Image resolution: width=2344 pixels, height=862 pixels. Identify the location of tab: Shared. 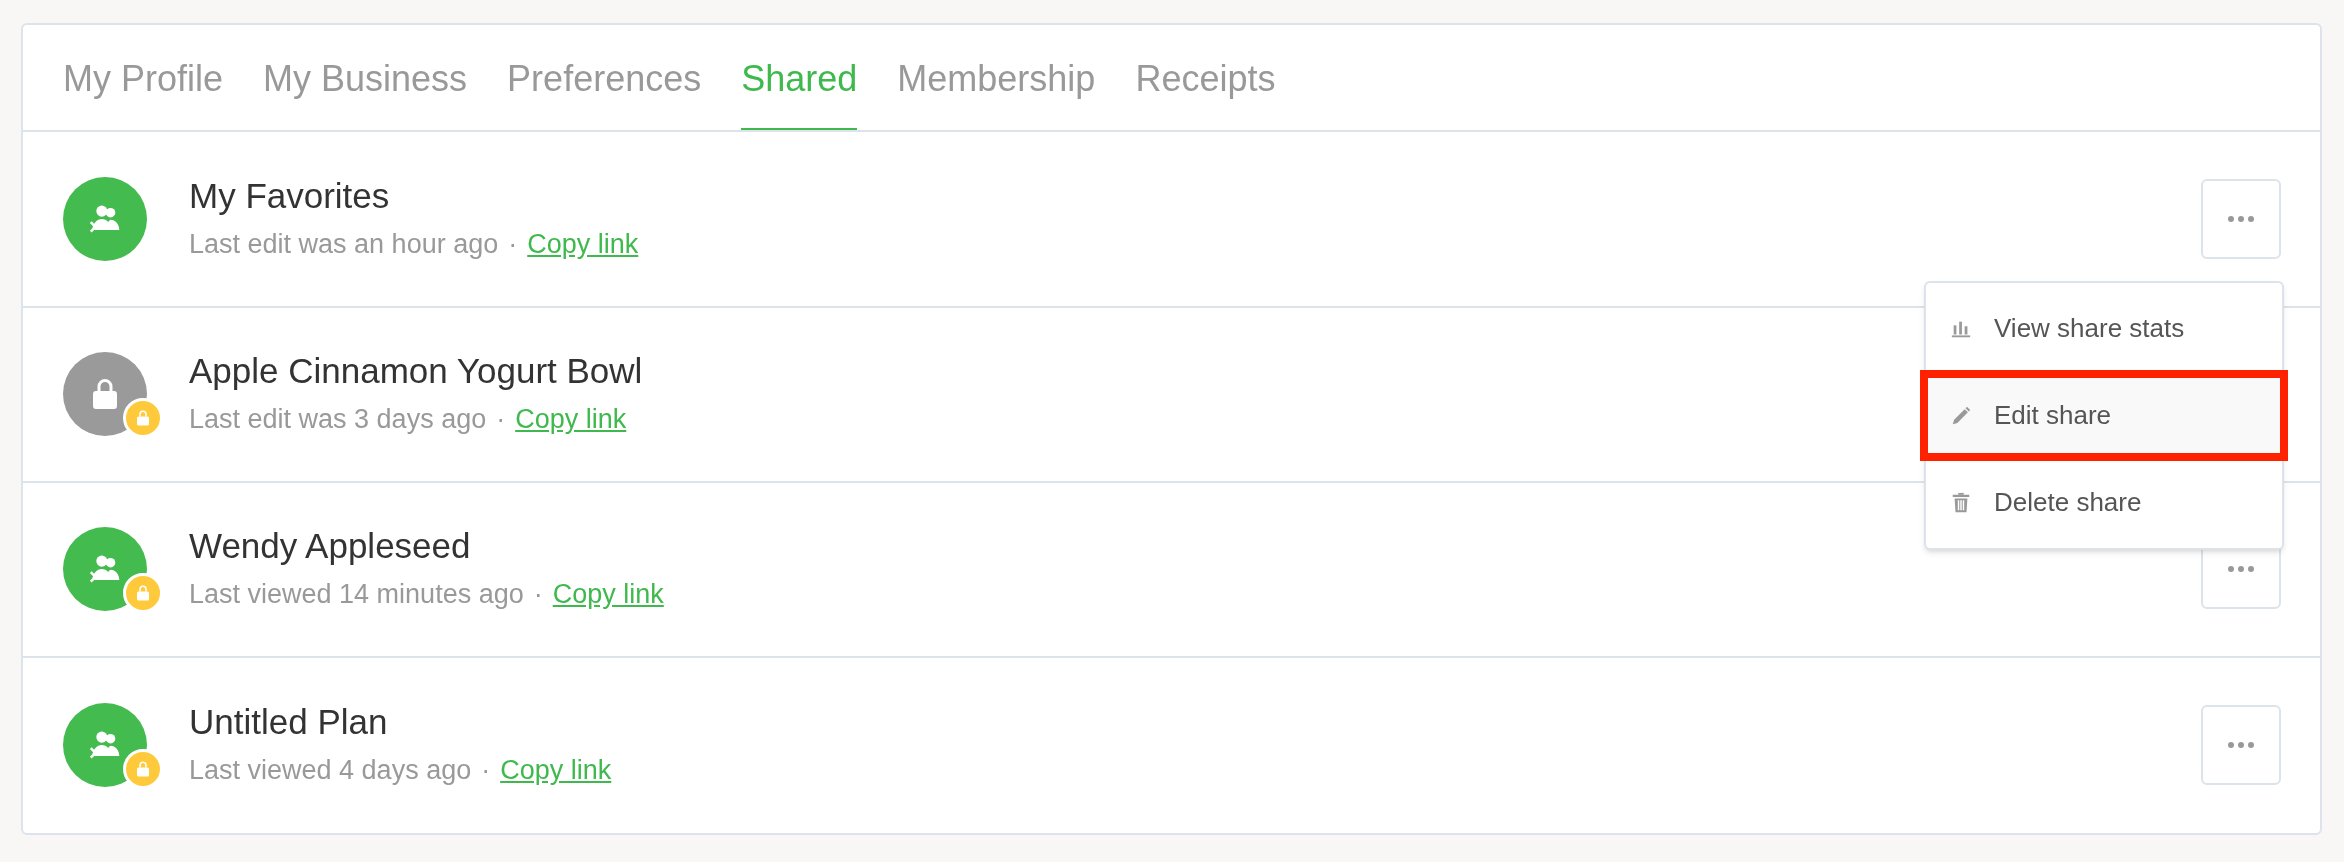
(799, 78).